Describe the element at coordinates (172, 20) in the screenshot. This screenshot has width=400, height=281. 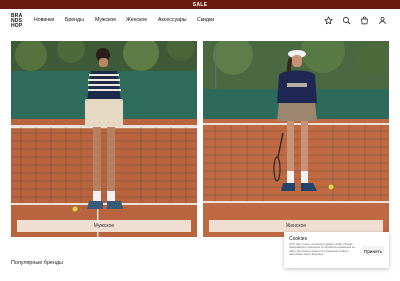
I see `nav-item-accessories: Аксессуары` at that location.